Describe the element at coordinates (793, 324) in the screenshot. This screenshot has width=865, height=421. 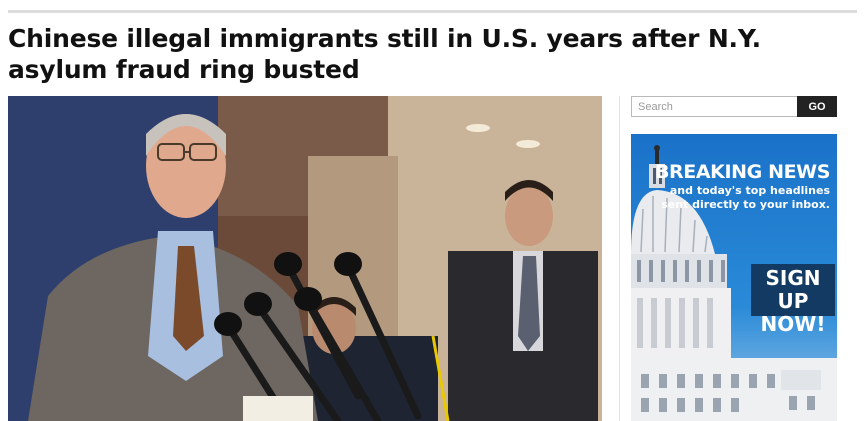
I see `sign-up-line-2: NOW!` at that location.